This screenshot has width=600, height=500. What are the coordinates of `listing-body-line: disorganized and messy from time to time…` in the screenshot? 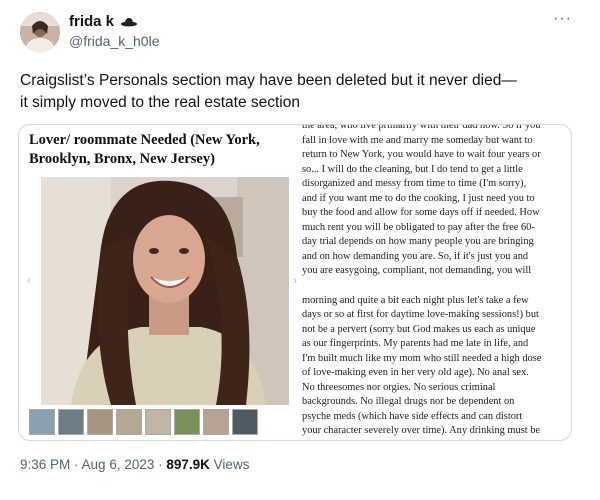 It's located at (414, 184).